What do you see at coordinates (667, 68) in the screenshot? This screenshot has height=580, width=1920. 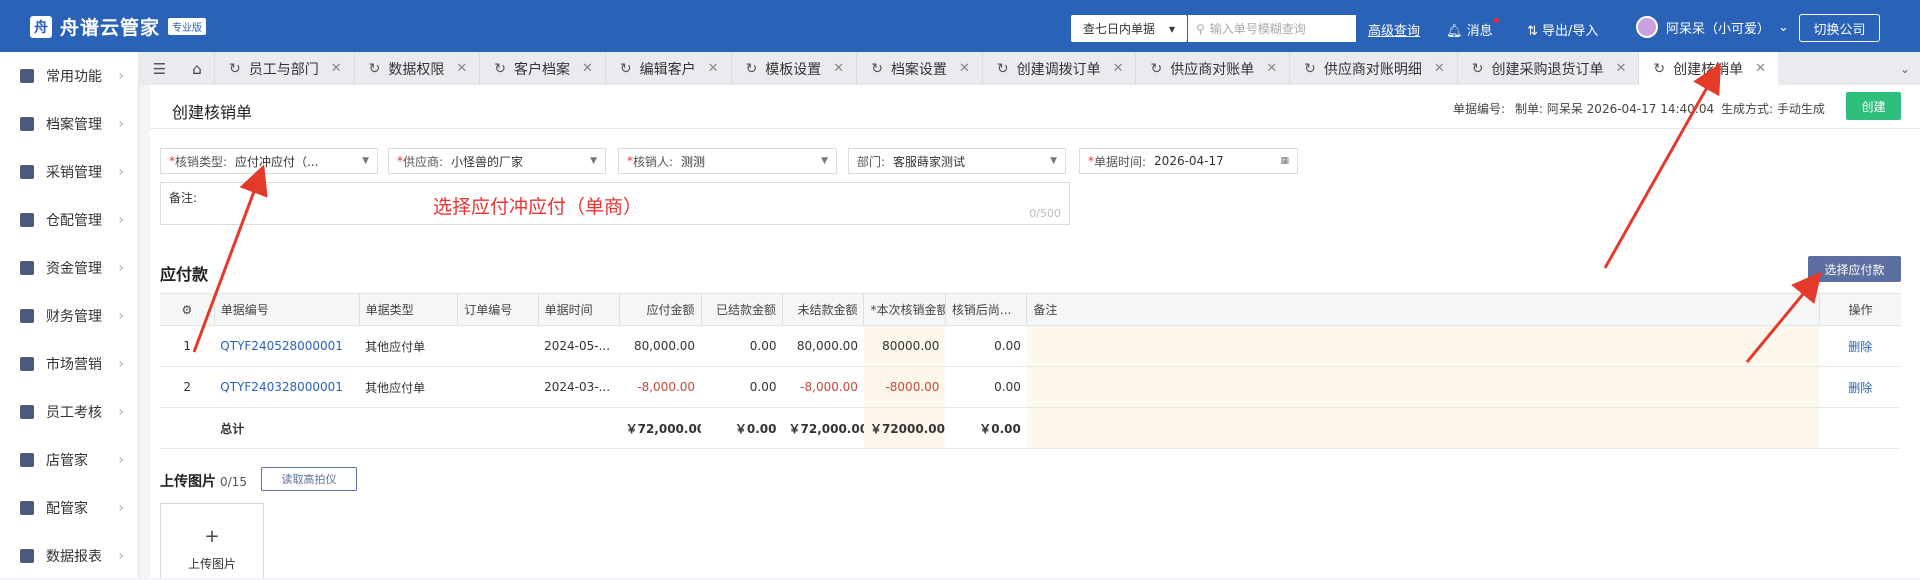 I see `tab-edit-customer: ↻ 编辑客户 ✕` at bounding box center [667, 68].